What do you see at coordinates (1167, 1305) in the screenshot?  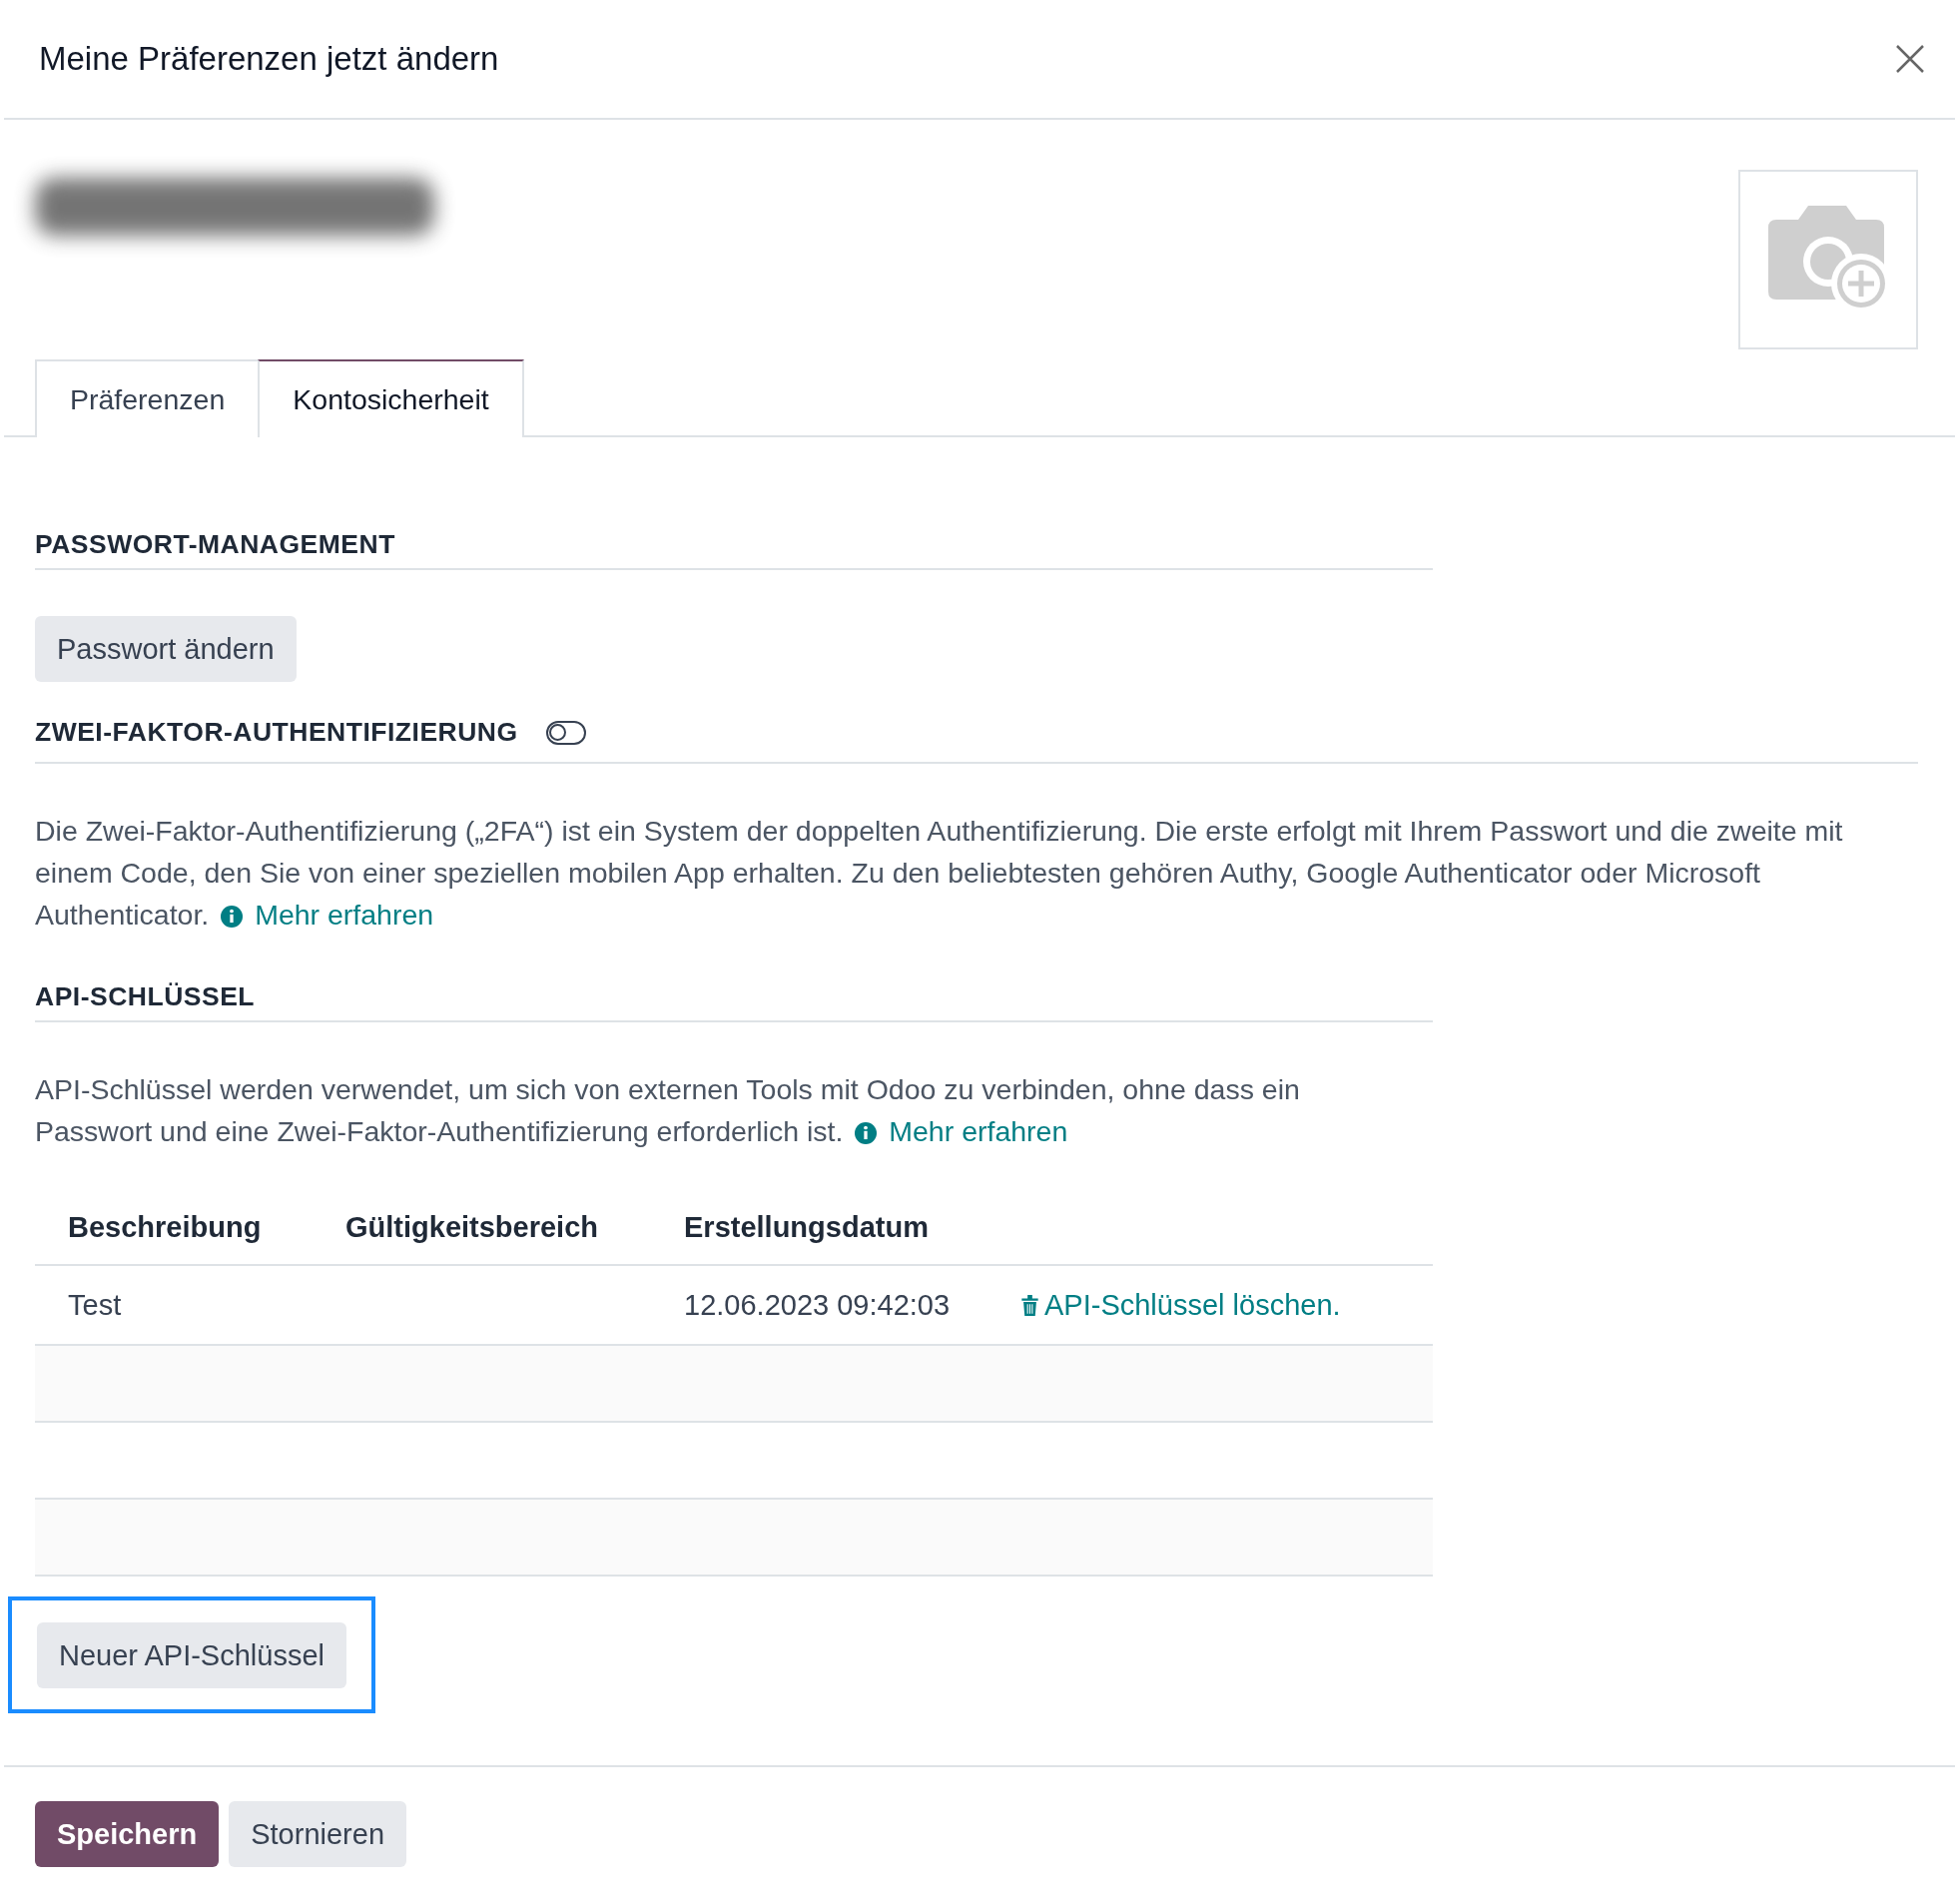 I see `delete-key-link: API-Schlüssel löschen.` at bounding box center [1167, 1305].